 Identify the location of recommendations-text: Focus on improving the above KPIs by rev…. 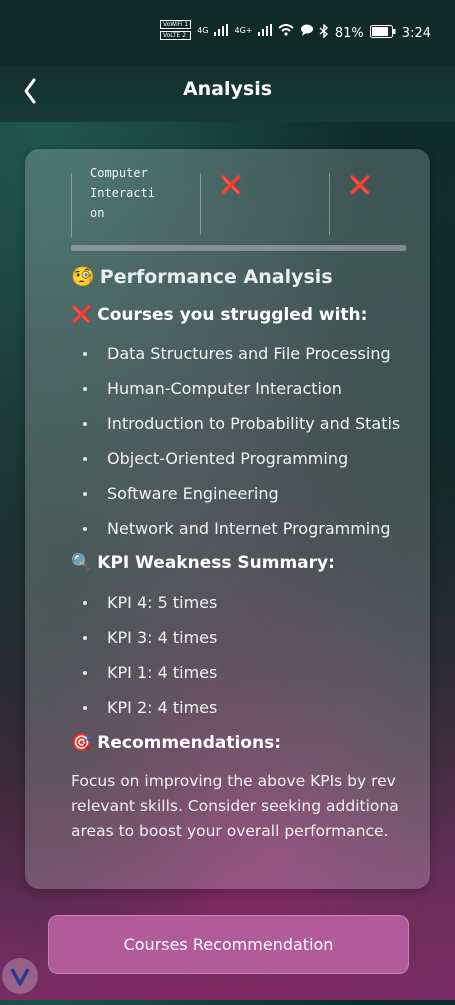
(238, 806).